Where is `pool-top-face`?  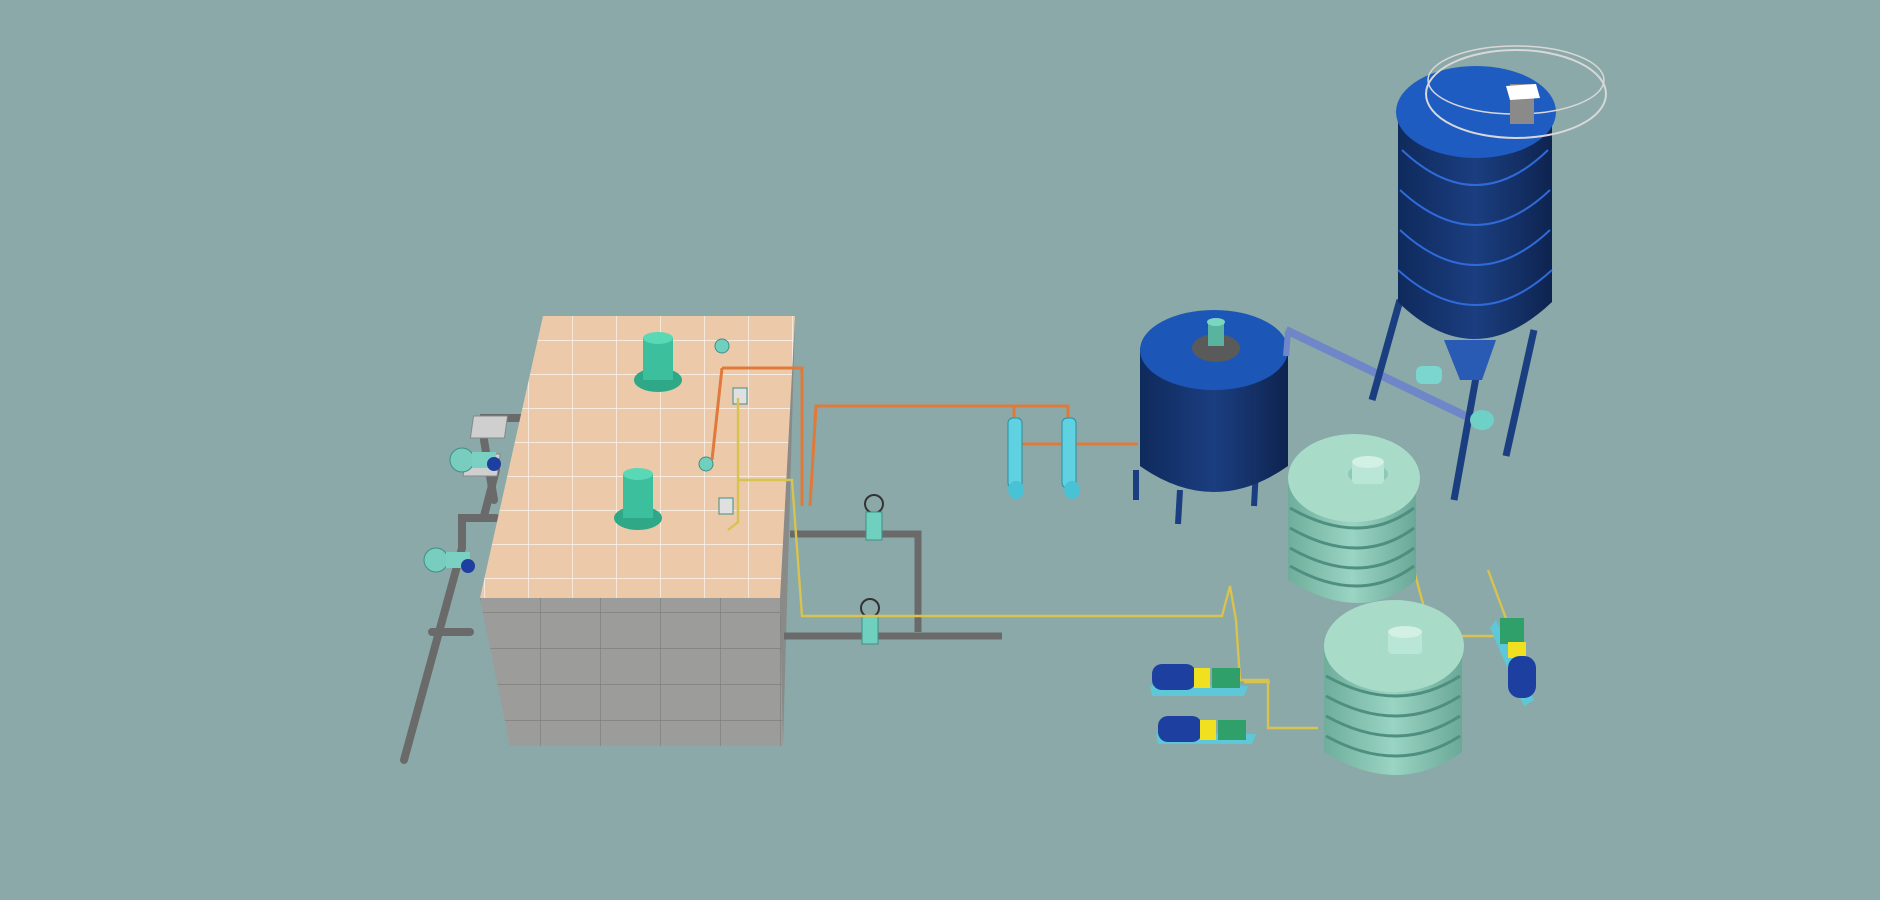 pool-top-face is located at coordinates (637, 457).